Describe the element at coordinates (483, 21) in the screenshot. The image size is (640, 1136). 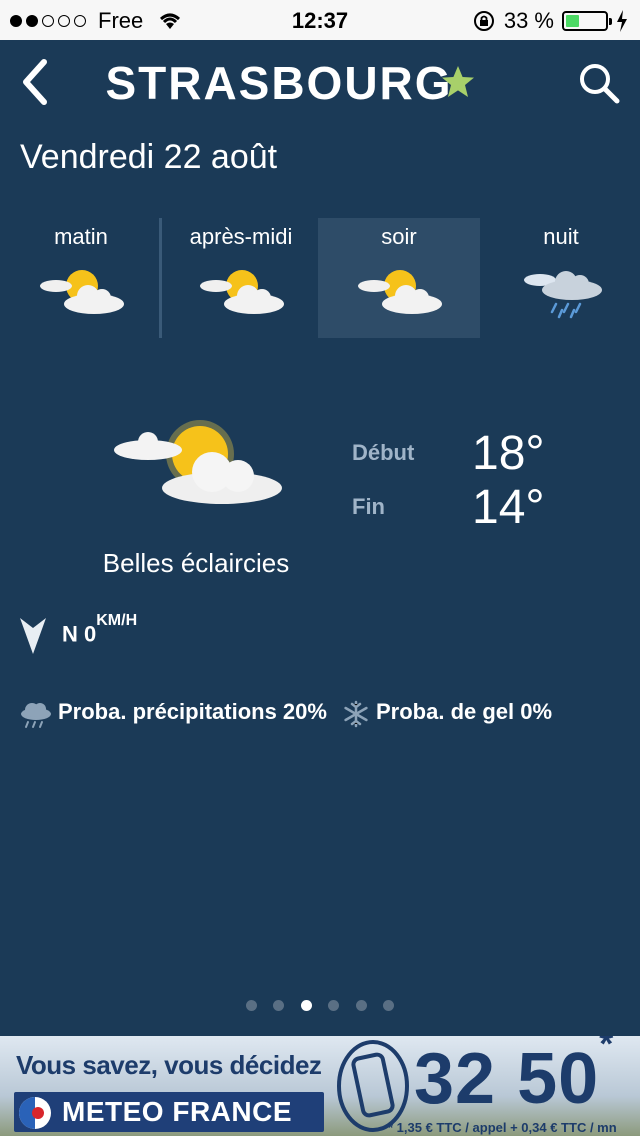
I see `rotation-lock-icon` at that location.